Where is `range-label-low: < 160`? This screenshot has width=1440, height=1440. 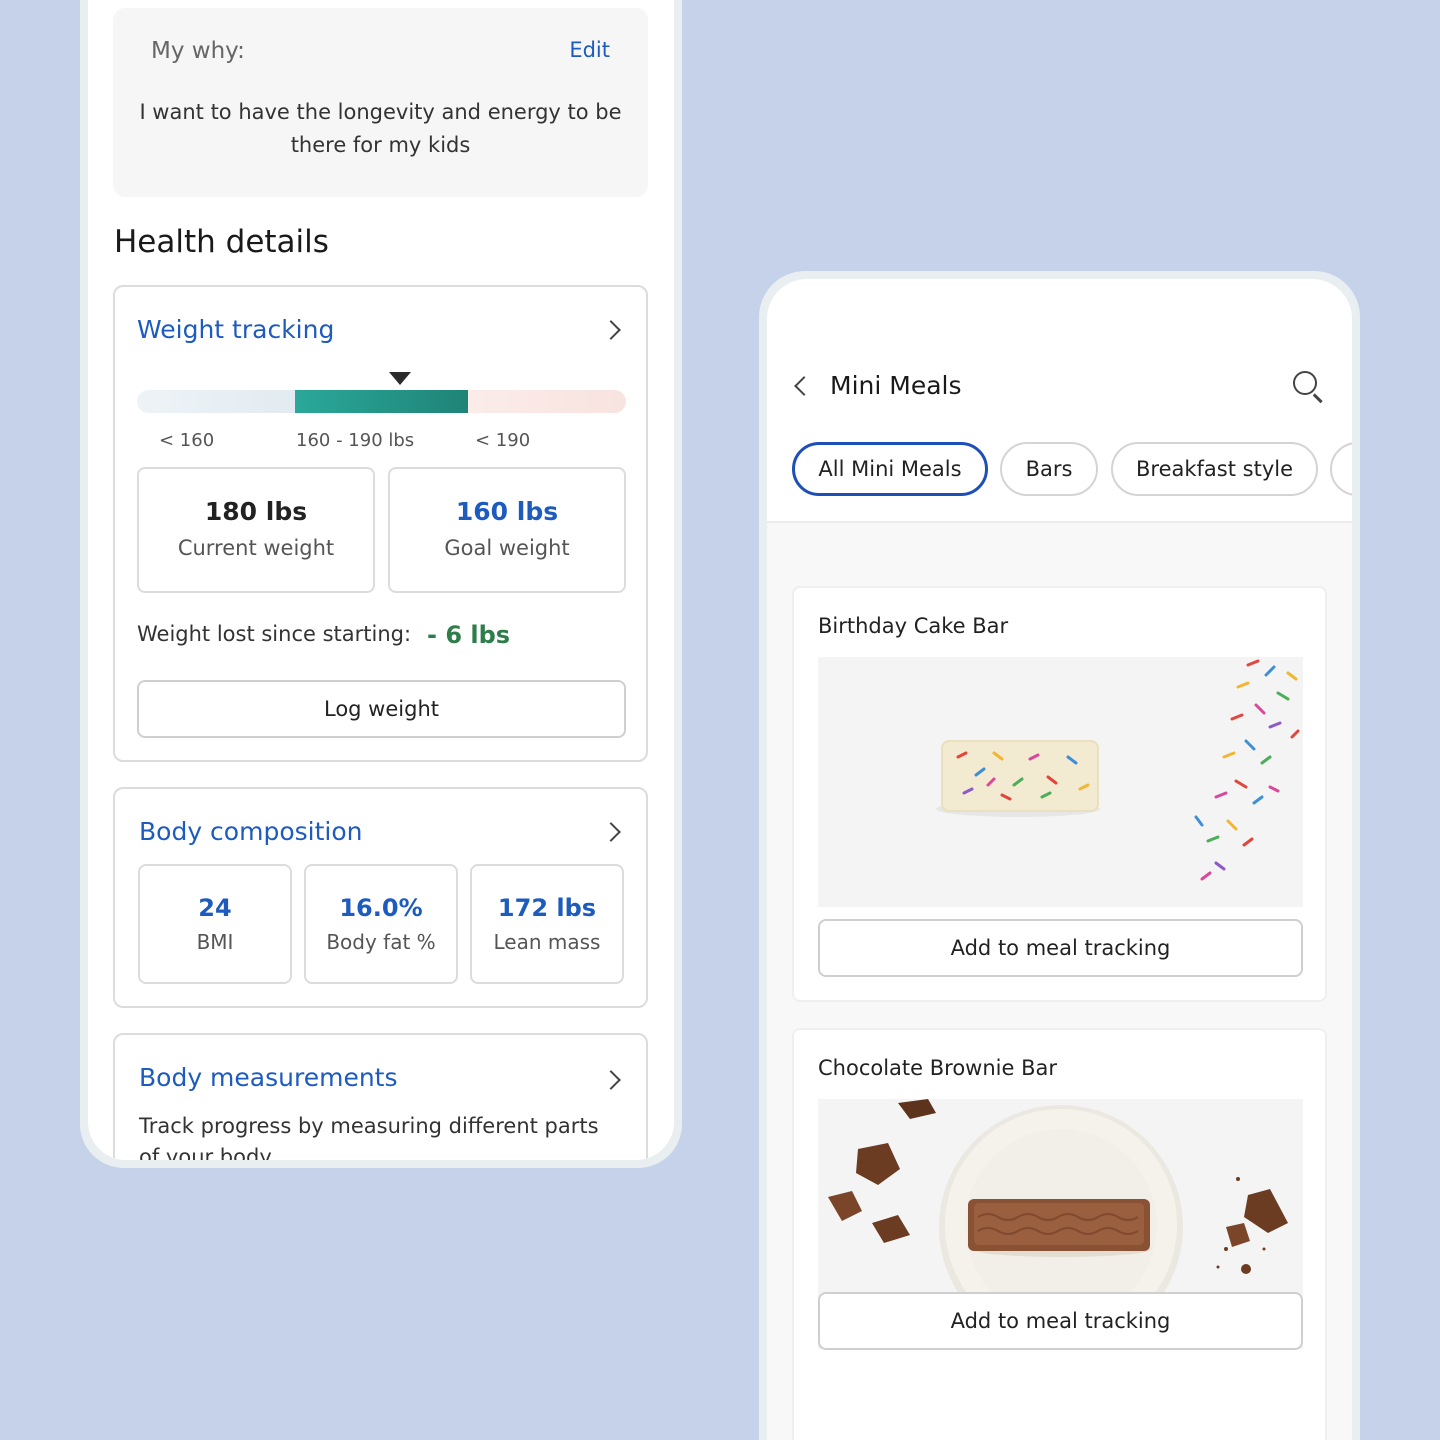 range-label-low: < 160 is located at coordinates (187, 440).